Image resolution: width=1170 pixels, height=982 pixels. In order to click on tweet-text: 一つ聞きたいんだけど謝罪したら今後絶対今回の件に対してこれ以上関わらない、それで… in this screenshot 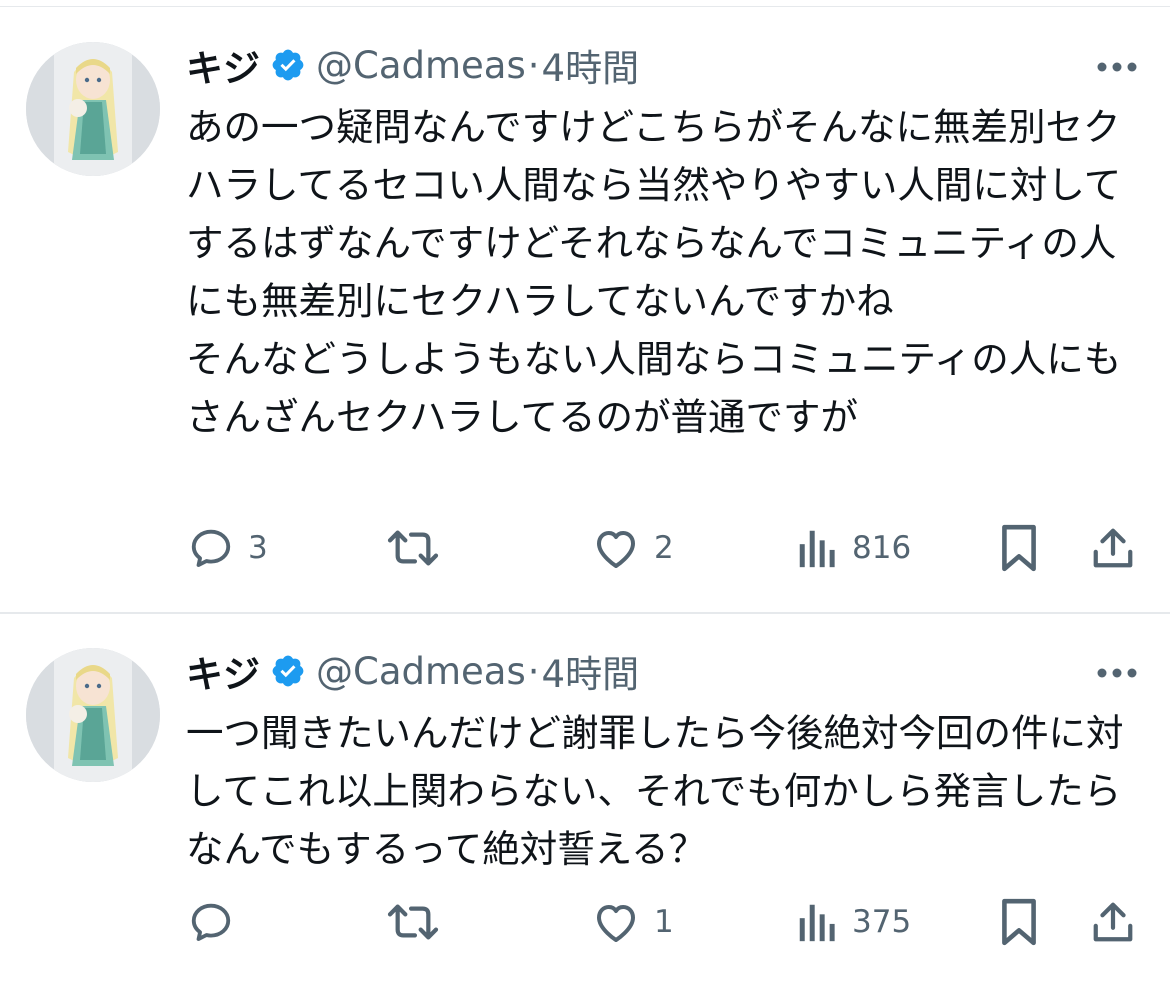, I will do `click(655, 791)`.